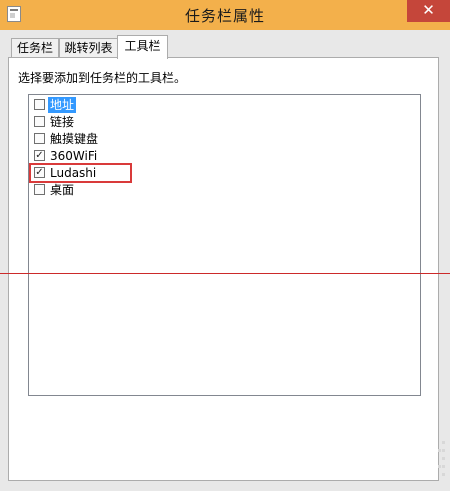  What do you see at coordinates (39, 189) in the screenshot?
I see `desktop-checkbox` at bounding box center [39, 189].